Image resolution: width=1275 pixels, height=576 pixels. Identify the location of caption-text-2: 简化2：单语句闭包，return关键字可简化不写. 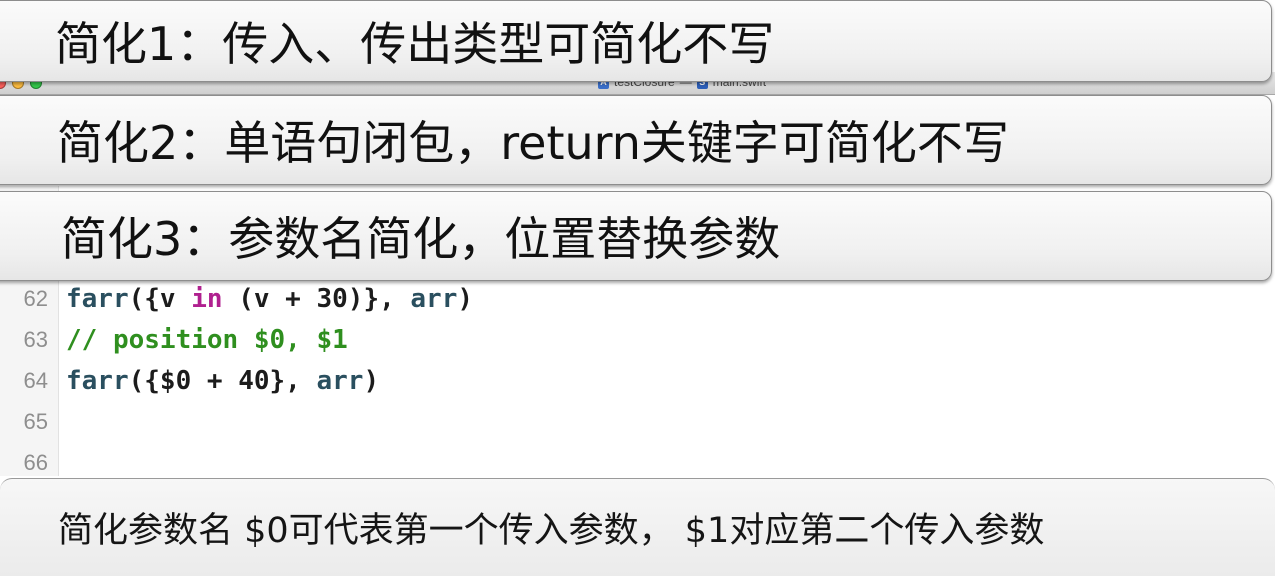
(533, 143).